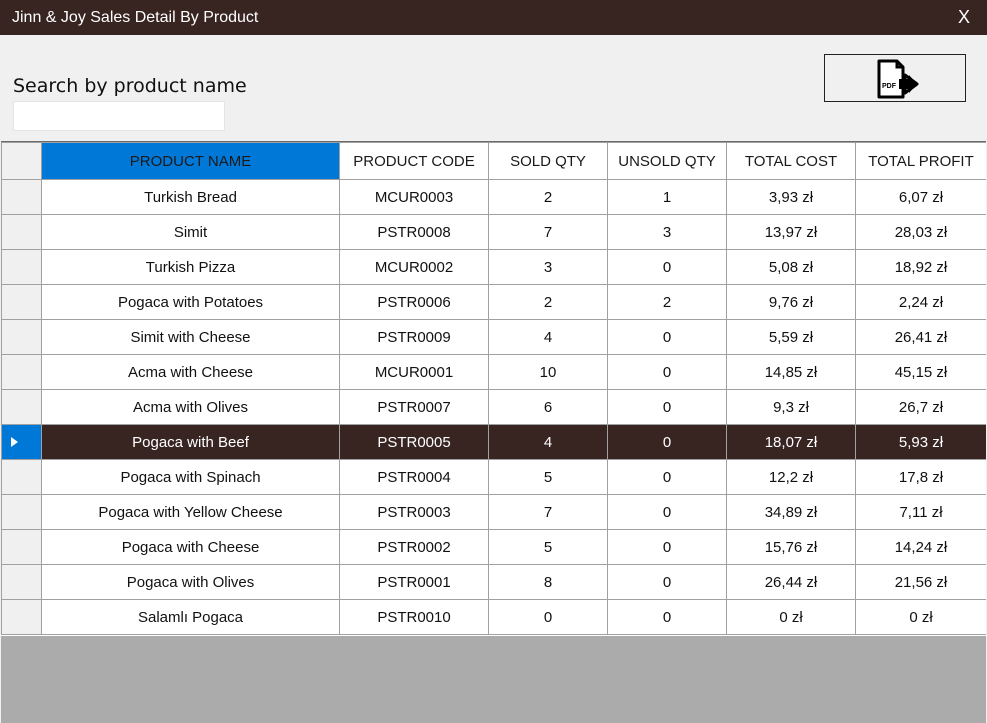 The height and width of the screenshot is (723, 987). I want to click on unsold-qty-cell: 1, so click(667, 197).